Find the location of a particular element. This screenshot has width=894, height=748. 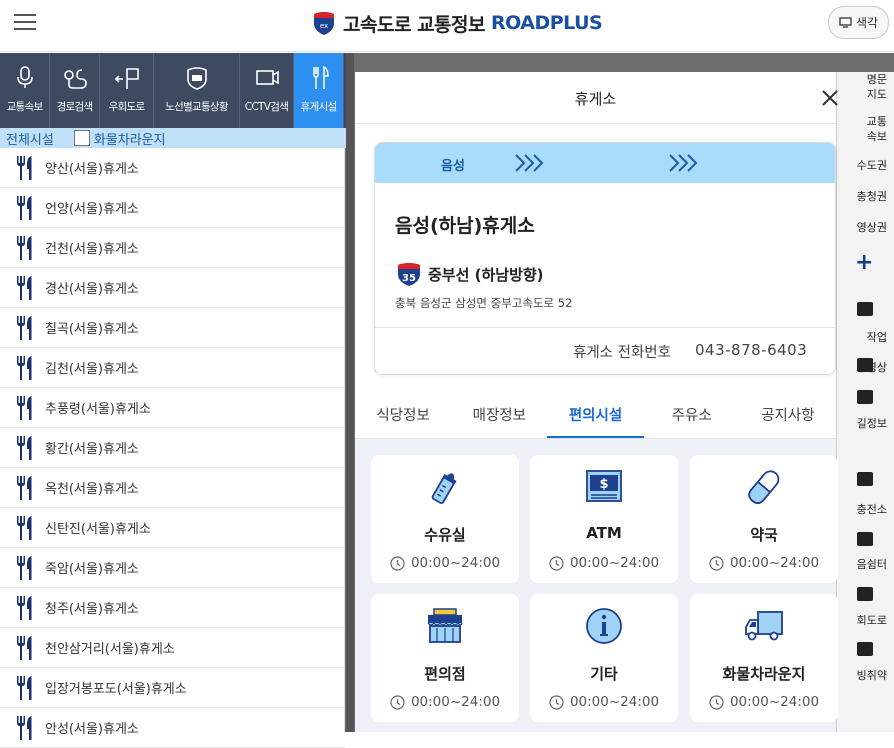

route-number: 35 is located at coordinates (409, 278).